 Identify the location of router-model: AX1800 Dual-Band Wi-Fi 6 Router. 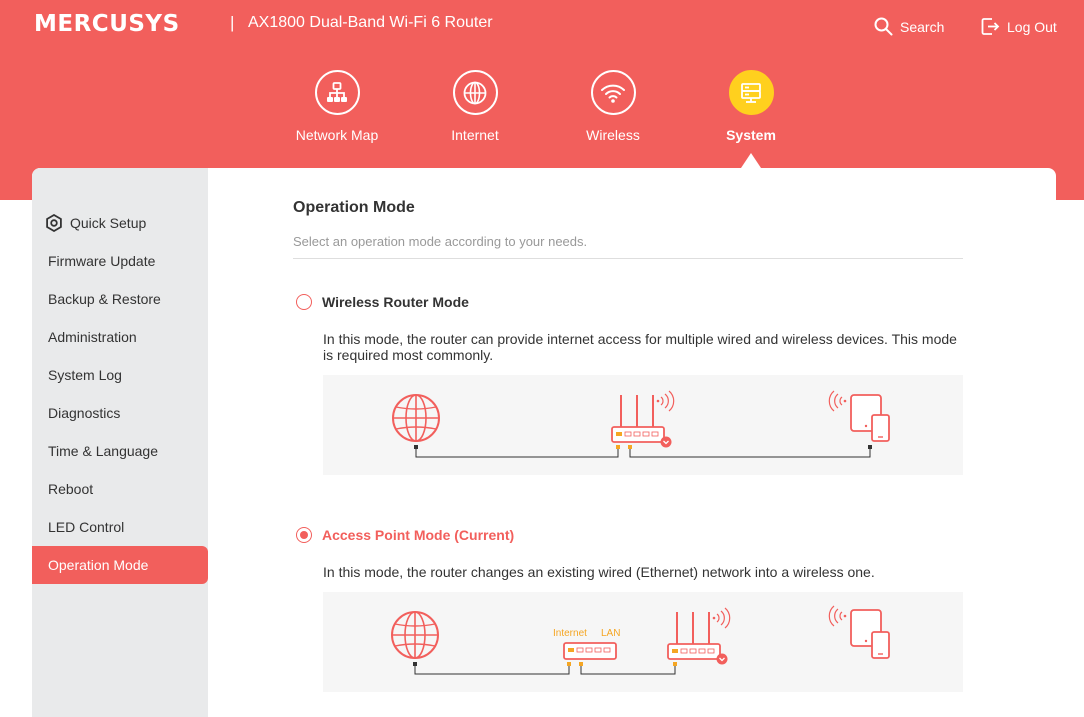
(370, 22).